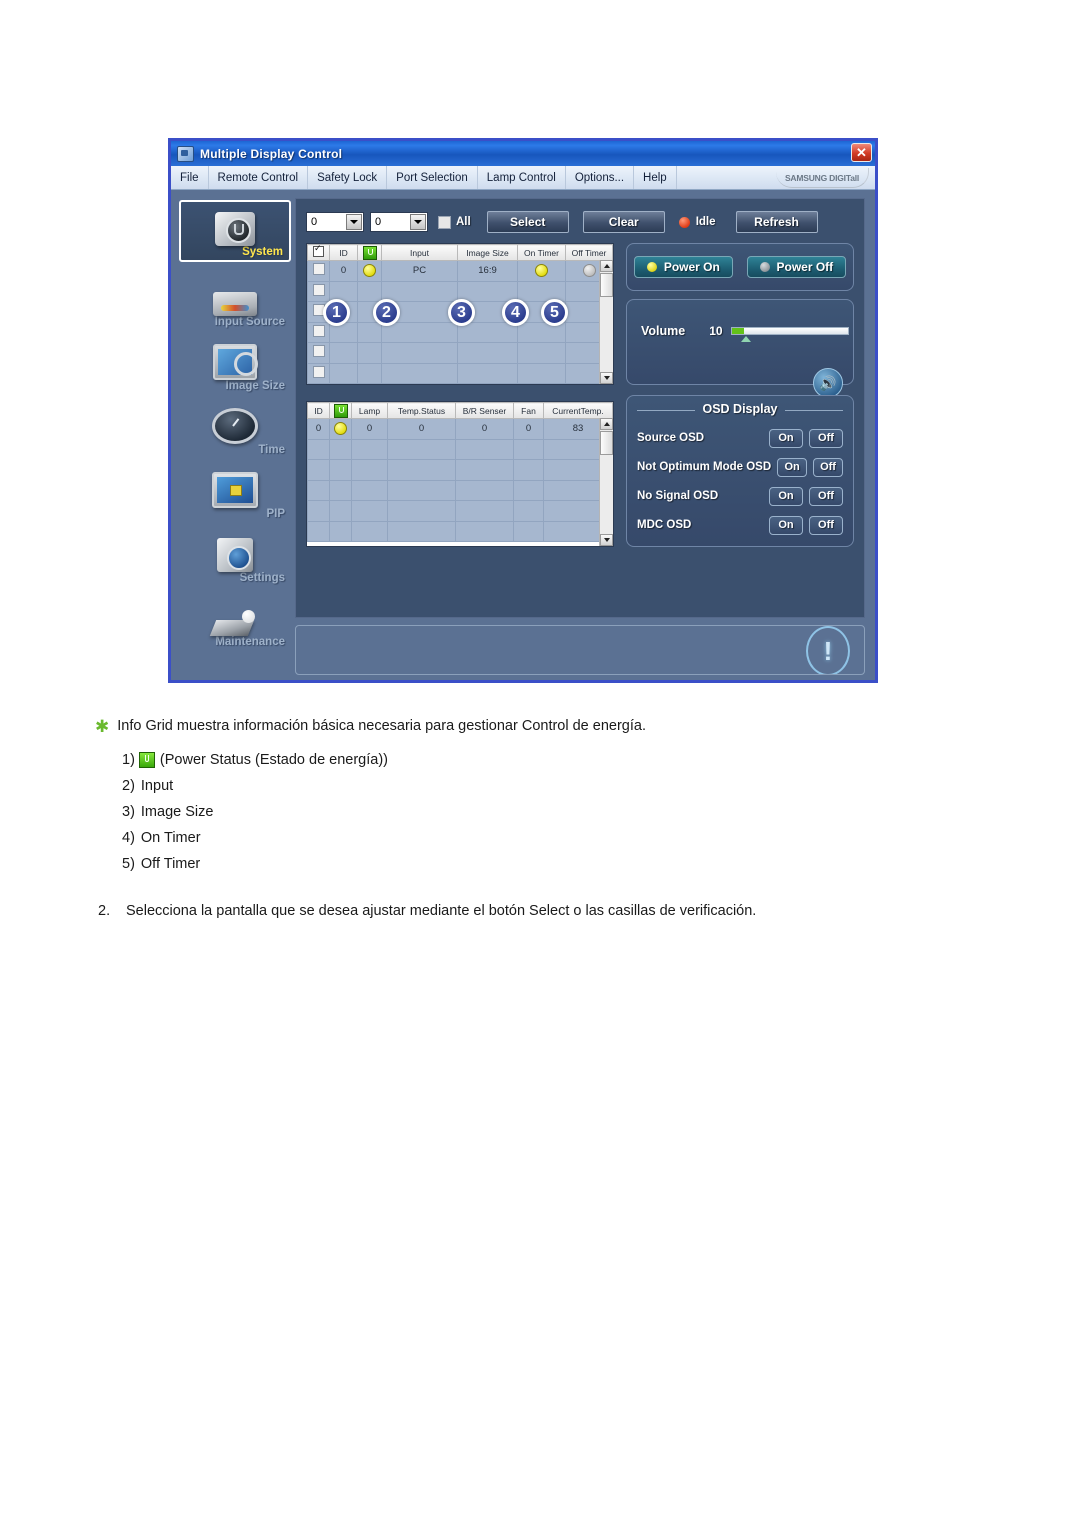 This screenshot has height=1527, width=1080. Describe the element at coordinates (861, 152) in the screenshot. I see `close-icon: ✕` at that location.